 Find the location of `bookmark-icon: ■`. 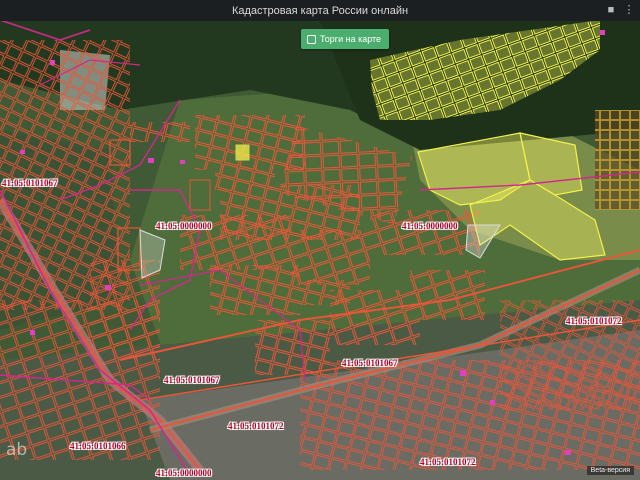

bookmark-icon: ■ is located at coordinates (611, 10).